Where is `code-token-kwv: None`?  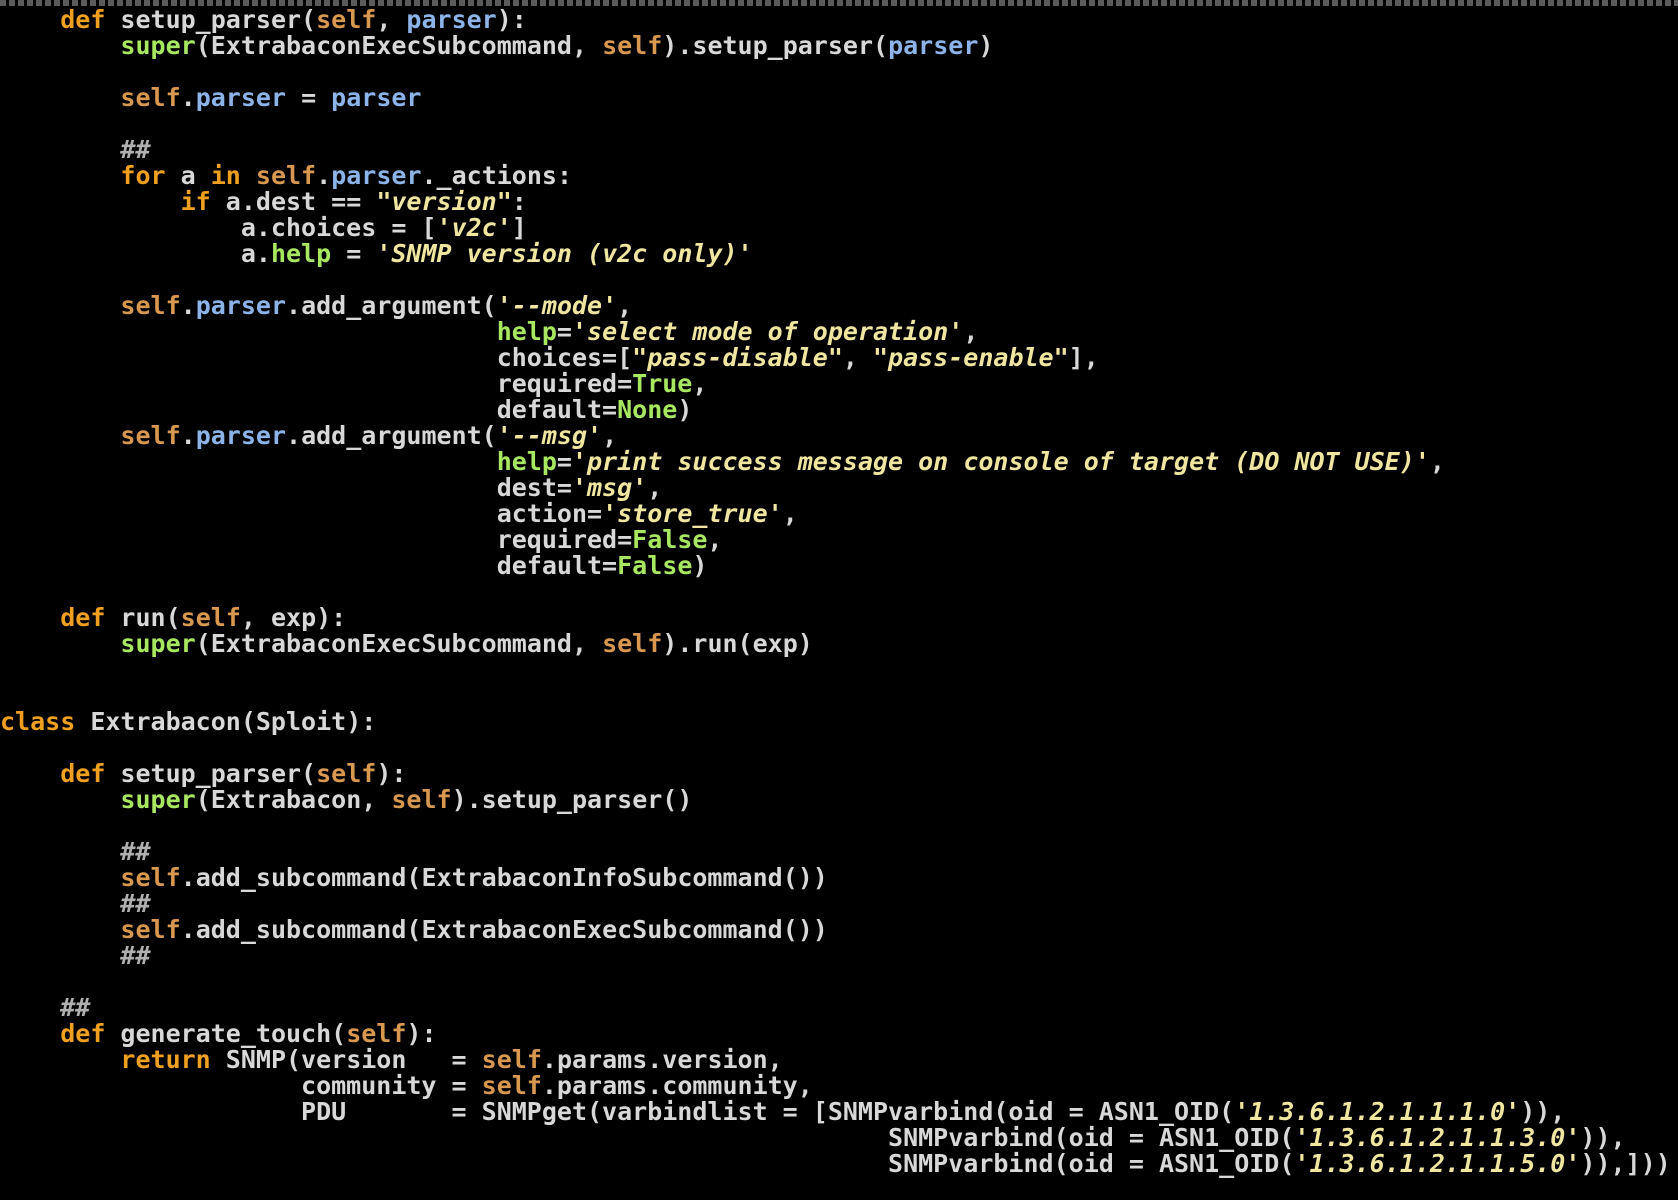
code-token-kwv: None is located at coordinates (647, 409).